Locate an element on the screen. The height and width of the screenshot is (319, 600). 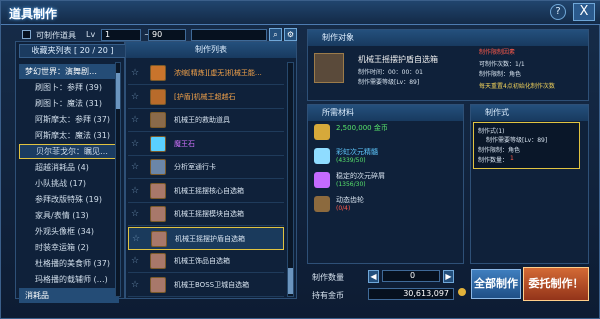
target-item-icon is located at coordinates (329, 68).